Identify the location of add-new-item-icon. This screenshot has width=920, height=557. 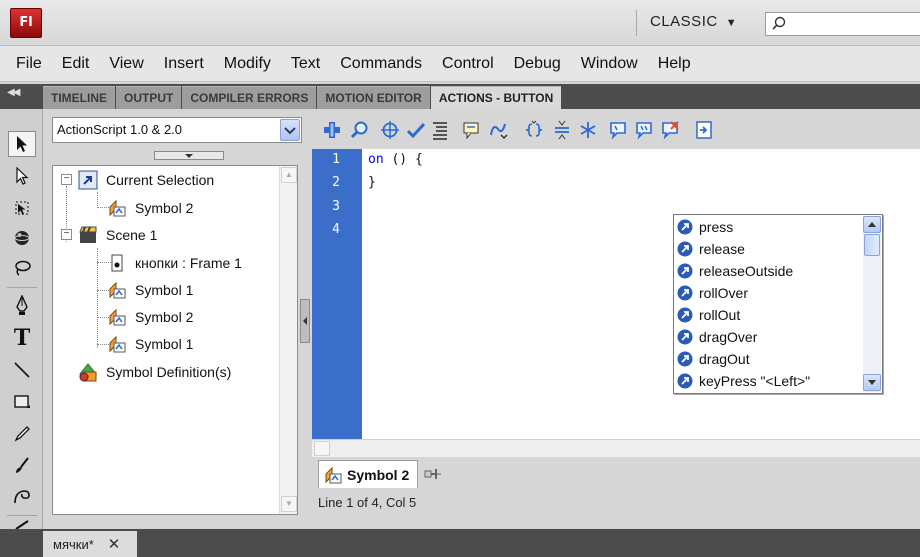
(332, 130).